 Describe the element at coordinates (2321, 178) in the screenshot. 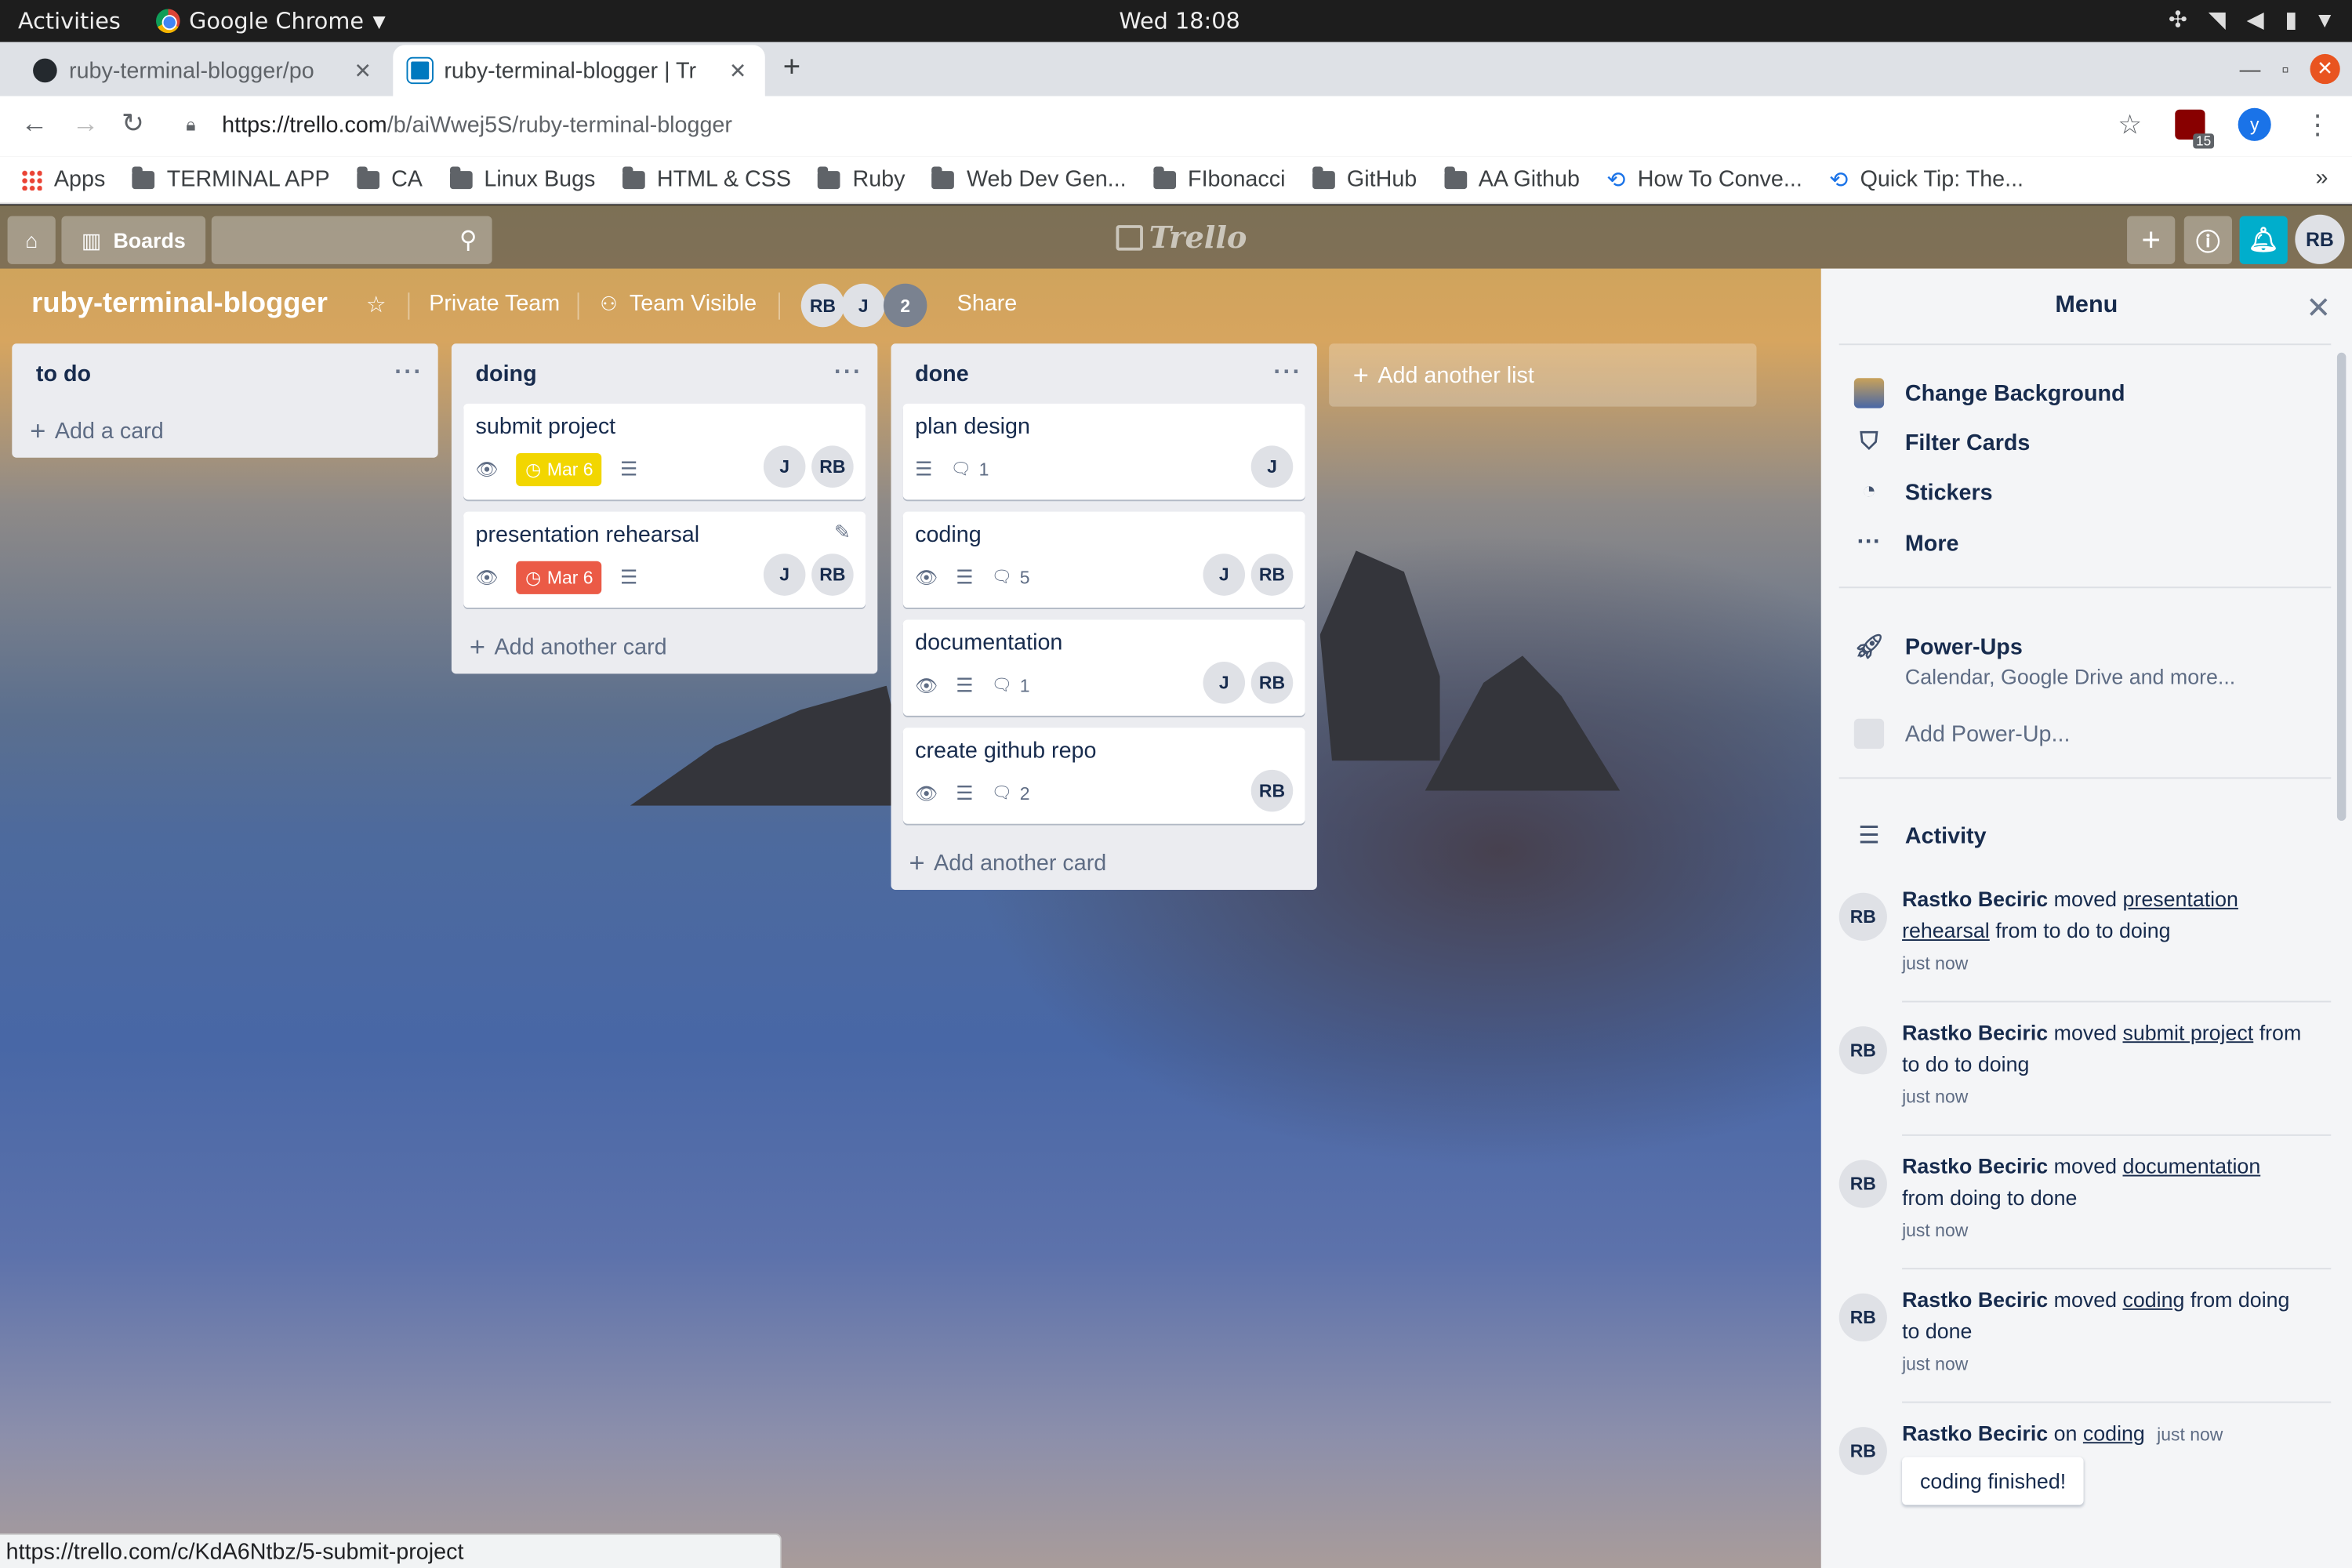

I see `chevron-right-icon: »` at that location.